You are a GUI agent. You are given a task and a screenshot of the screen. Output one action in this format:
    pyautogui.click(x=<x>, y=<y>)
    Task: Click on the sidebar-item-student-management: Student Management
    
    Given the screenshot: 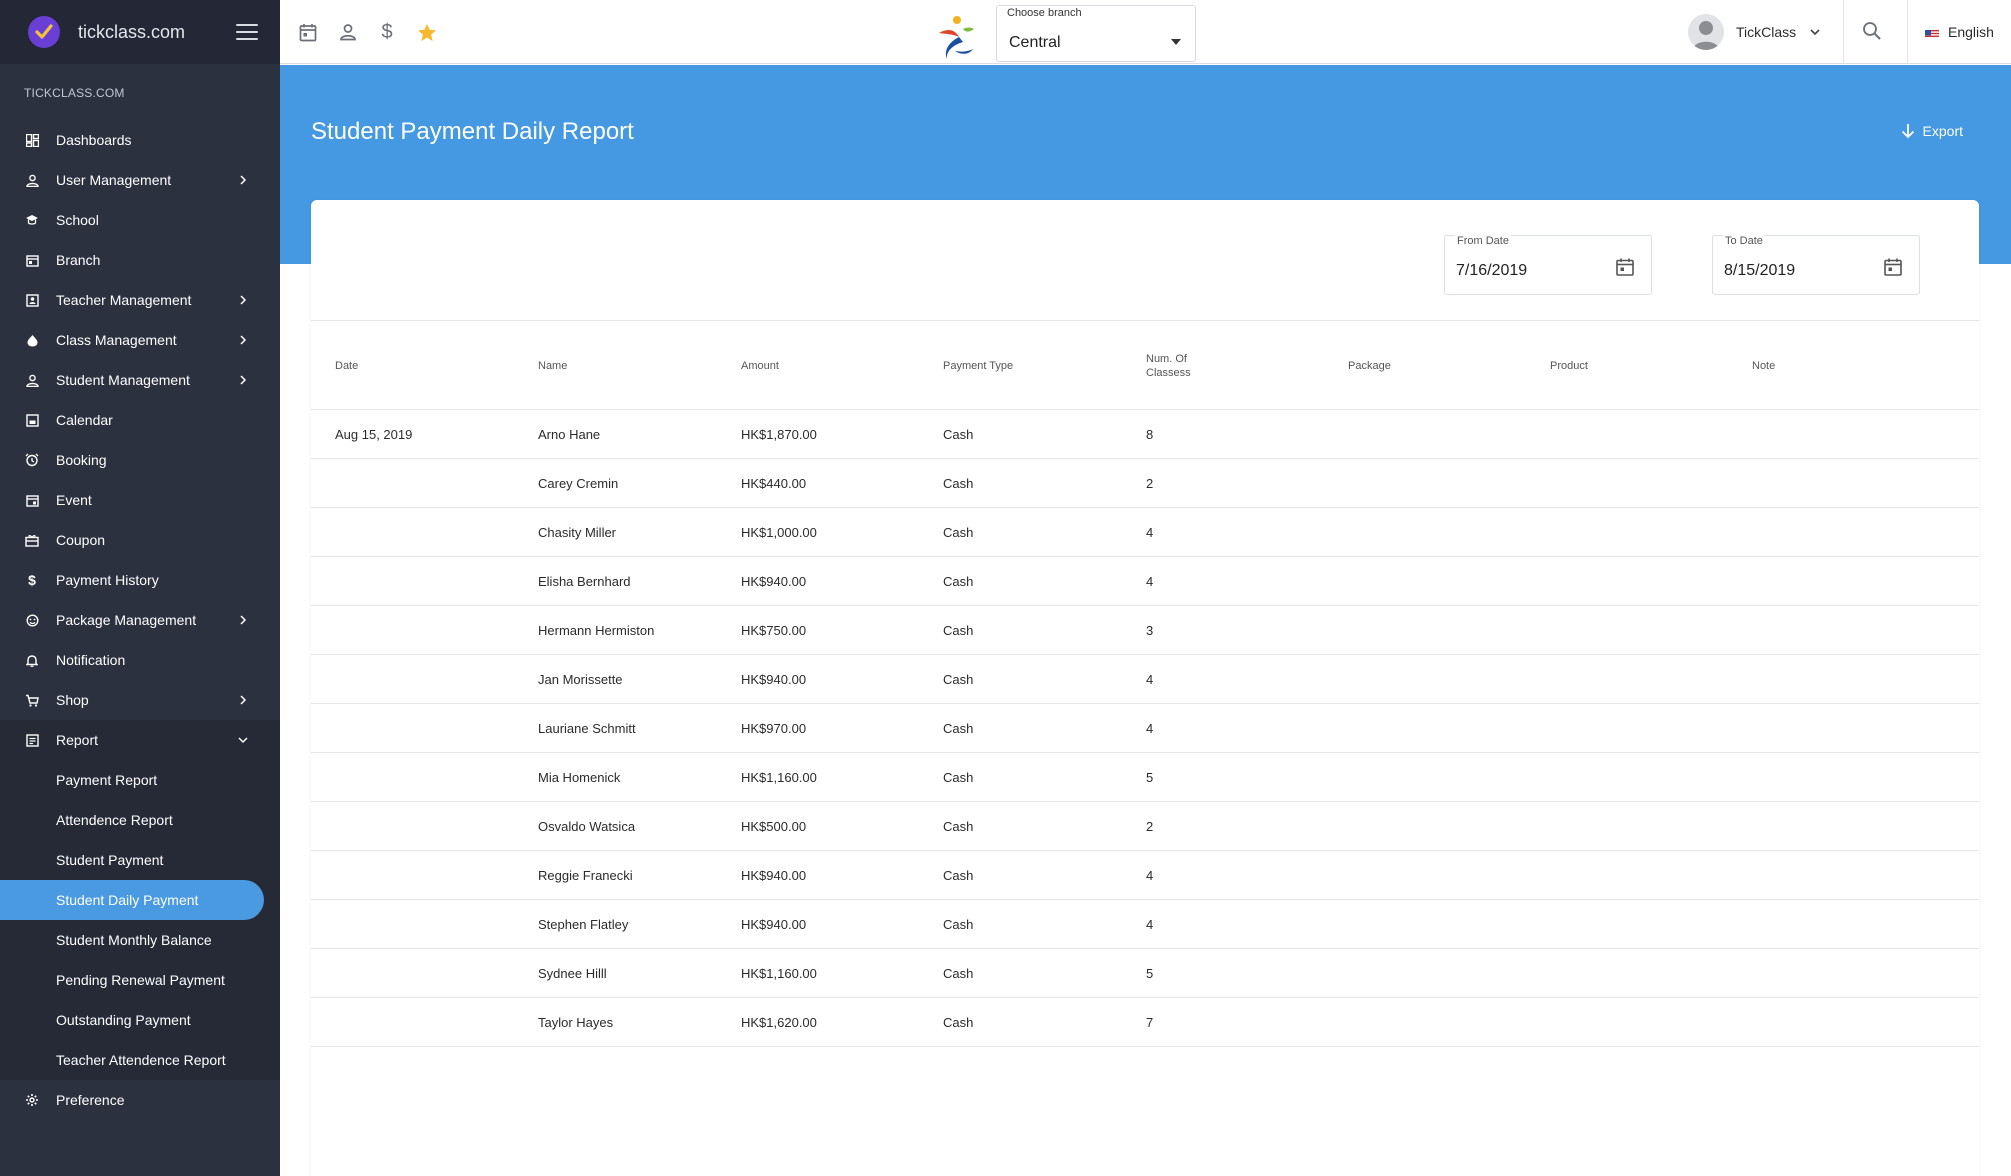 What is the action you would take?
    pyautogui.click(x=140, y=380)
    